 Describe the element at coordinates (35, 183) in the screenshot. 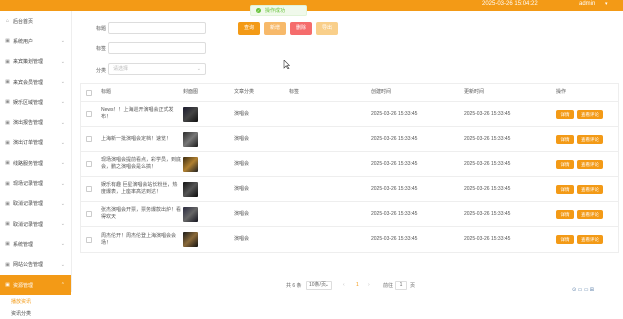

I see `sidebar-item-onsite-records: ▣ 现场记录管理 ⌄` at that location.